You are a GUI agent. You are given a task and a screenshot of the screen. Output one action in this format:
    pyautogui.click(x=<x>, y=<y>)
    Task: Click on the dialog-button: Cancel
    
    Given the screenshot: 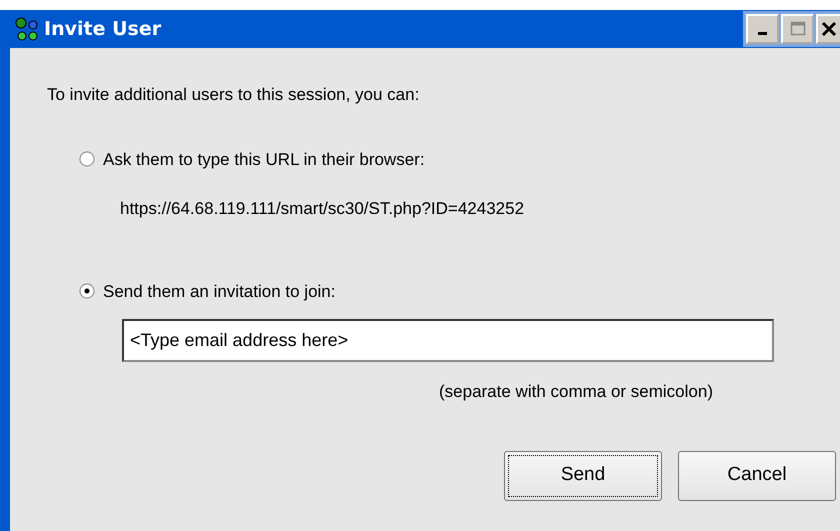 What is the action you would take?
    pyautogui.click(x=757, y=475)
    